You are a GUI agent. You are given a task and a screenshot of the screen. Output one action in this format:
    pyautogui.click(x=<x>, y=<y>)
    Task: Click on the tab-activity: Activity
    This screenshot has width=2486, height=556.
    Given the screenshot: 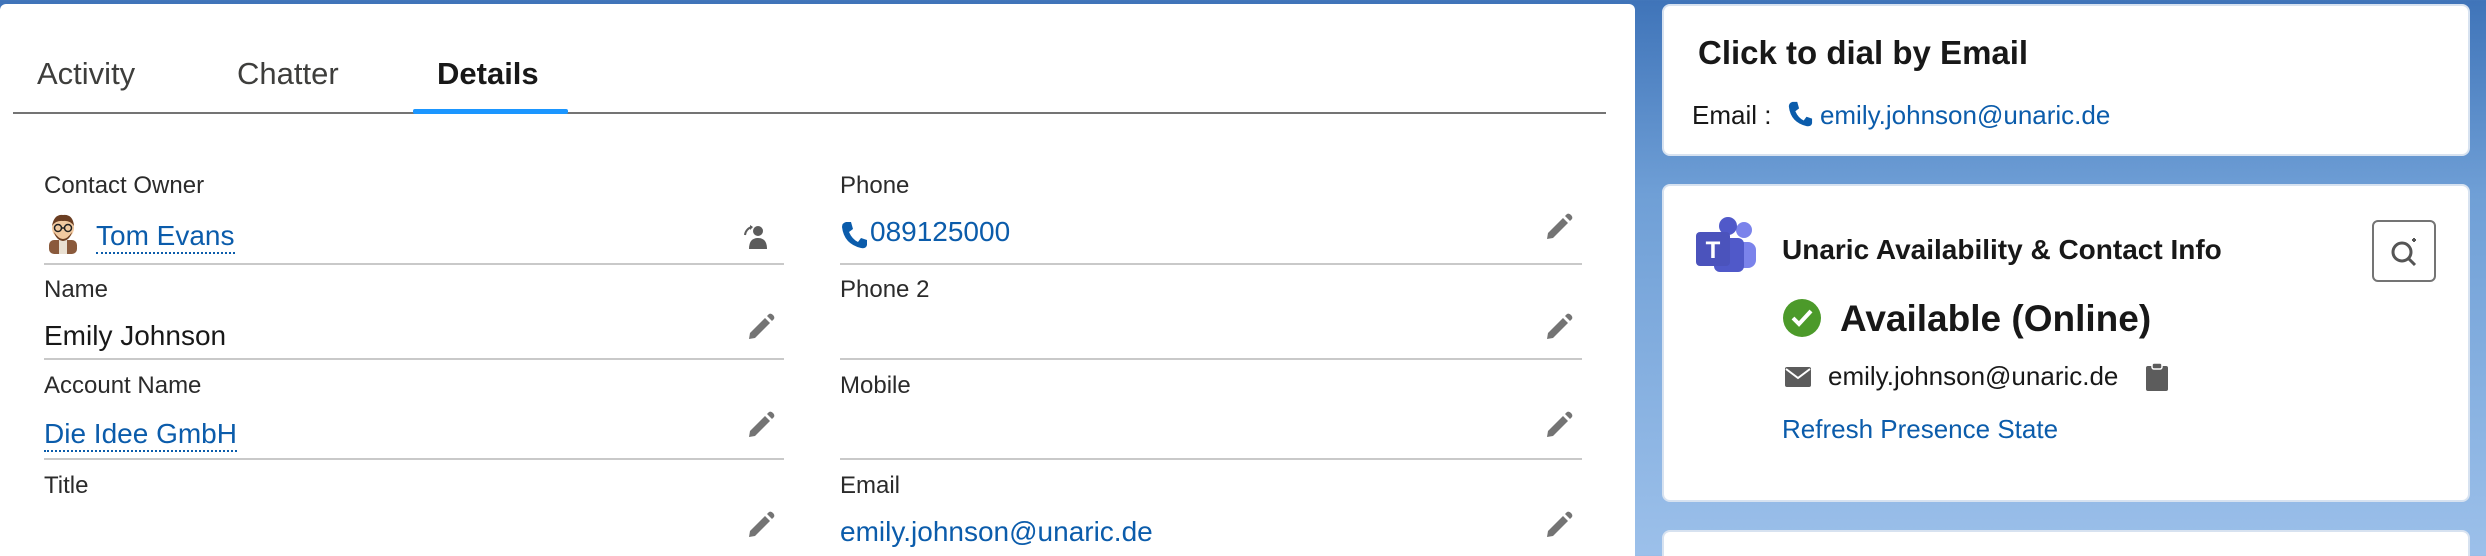 What is the action you would take?
    pyautogui.click(x=113, y=78)
    